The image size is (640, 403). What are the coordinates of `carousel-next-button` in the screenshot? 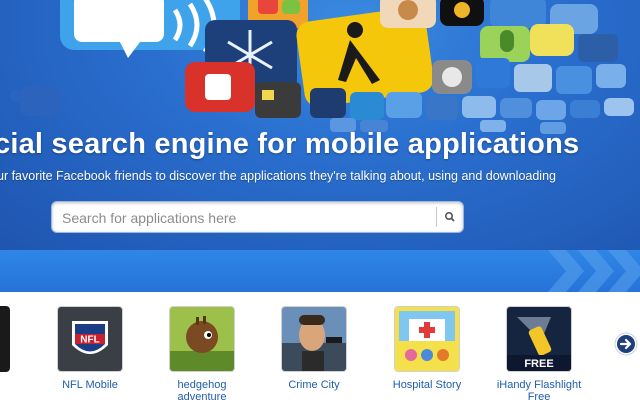 It's located at (626, 344).